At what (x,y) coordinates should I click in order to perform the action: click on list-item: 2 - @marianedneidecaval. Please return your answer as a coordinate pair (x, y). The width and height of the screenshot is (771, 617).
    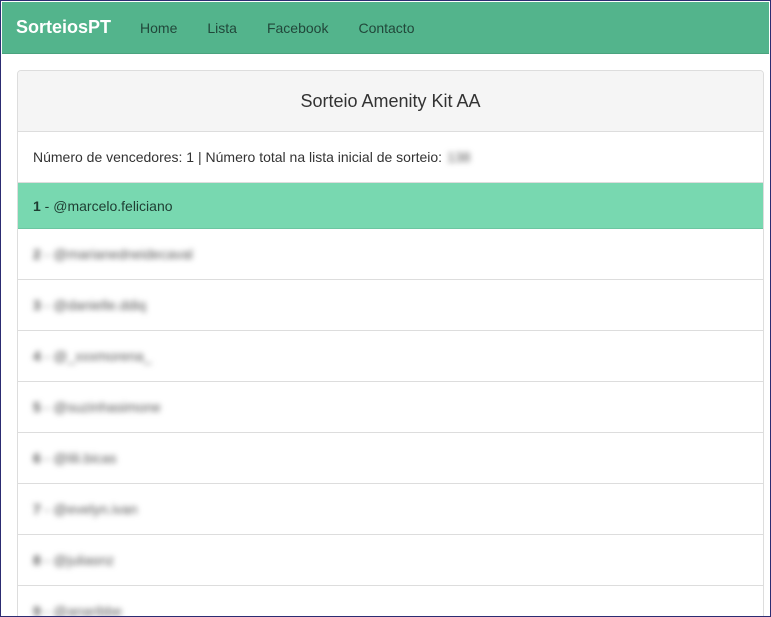
    Looking at the image, I should click on (390, 254).